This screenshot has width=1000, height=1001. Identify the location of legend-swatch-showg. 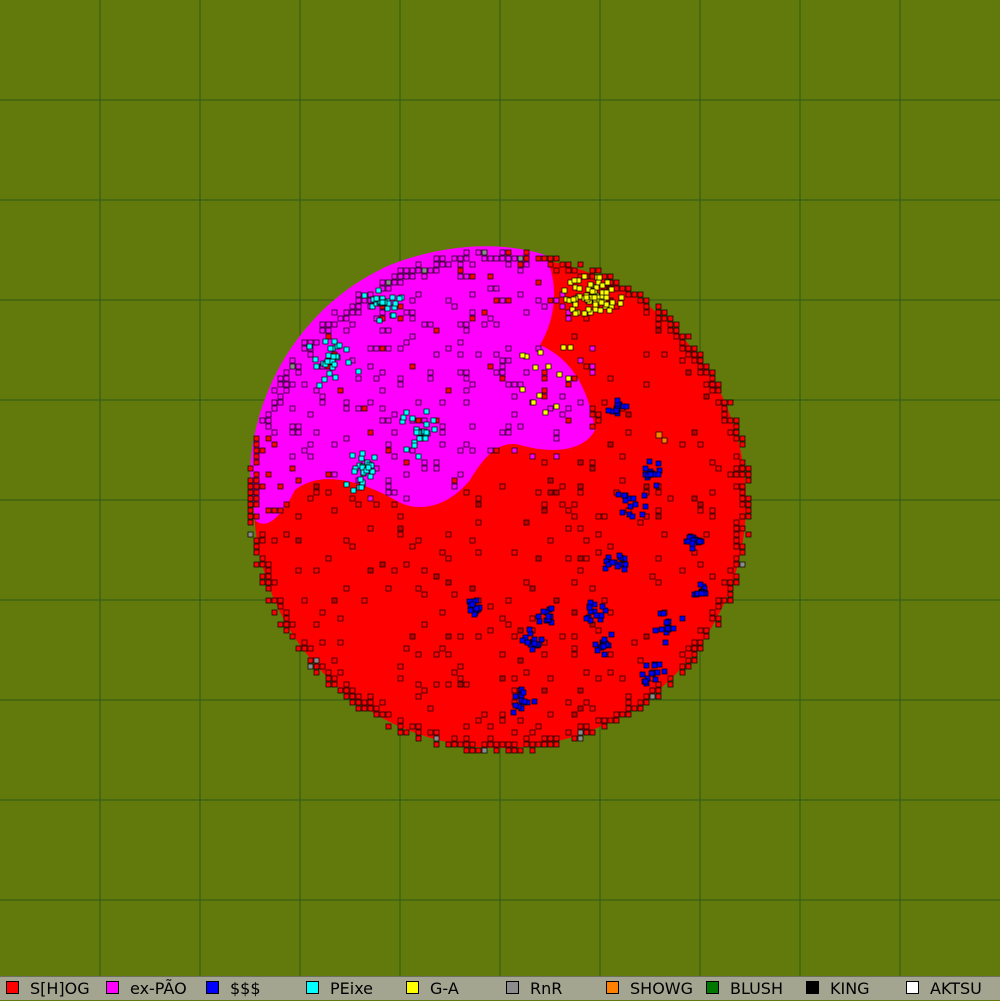
(612, 987).